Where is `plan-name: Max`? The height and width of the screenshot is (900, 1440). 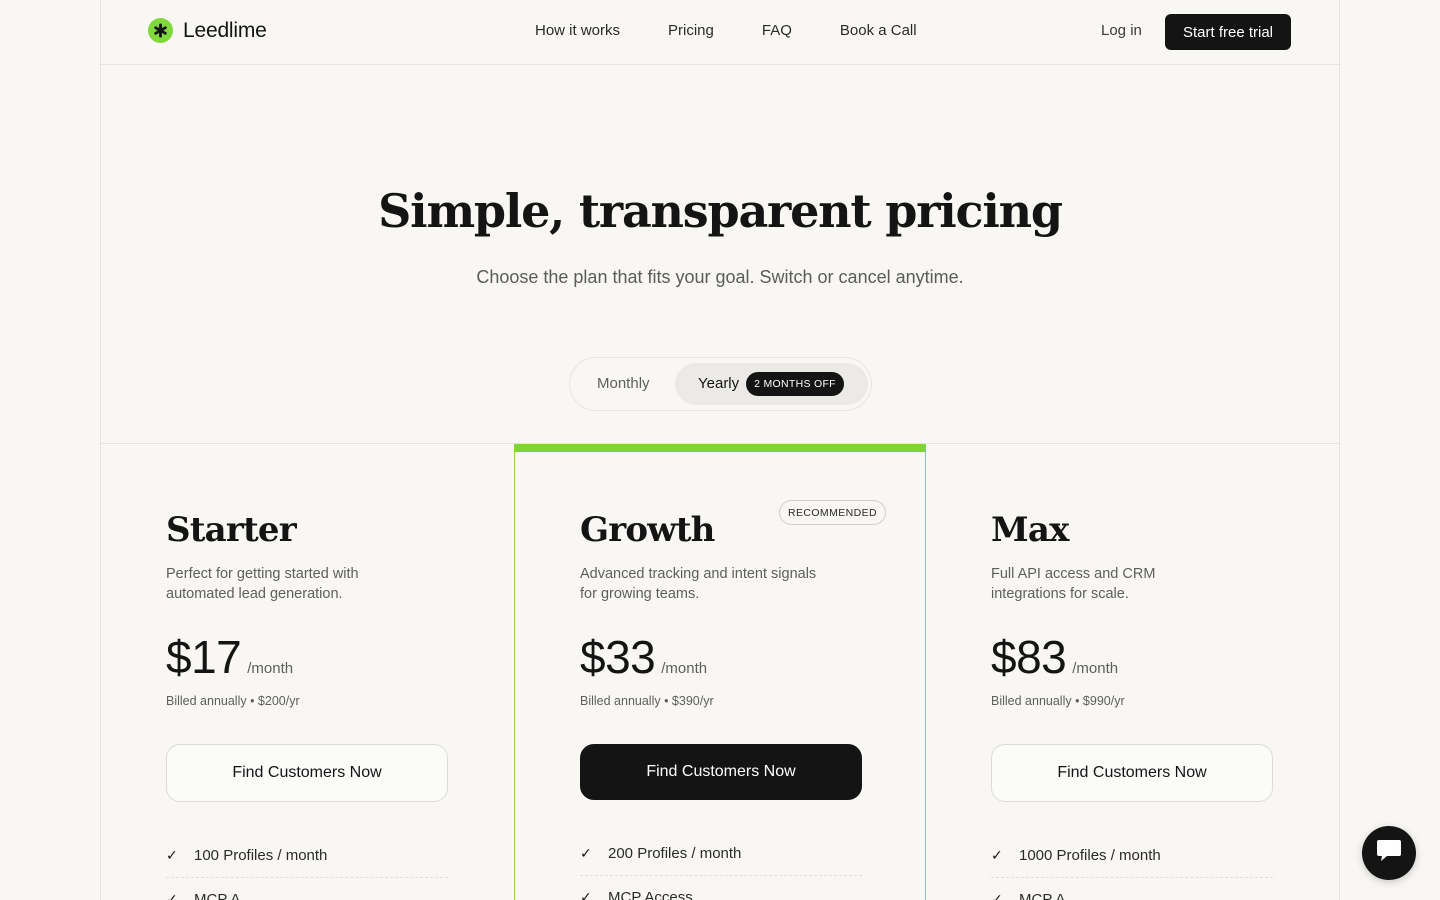 plan-name: Max is located at coordinates (1030, 530).